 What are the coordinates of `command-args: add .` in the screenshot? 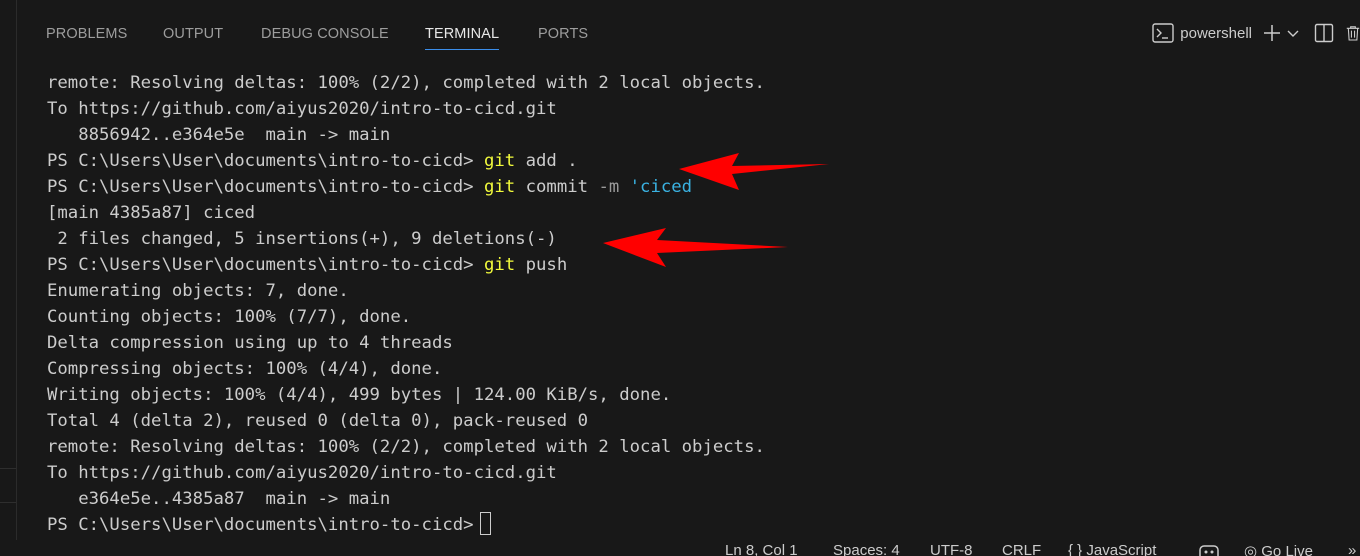 It's located at (546, 161).